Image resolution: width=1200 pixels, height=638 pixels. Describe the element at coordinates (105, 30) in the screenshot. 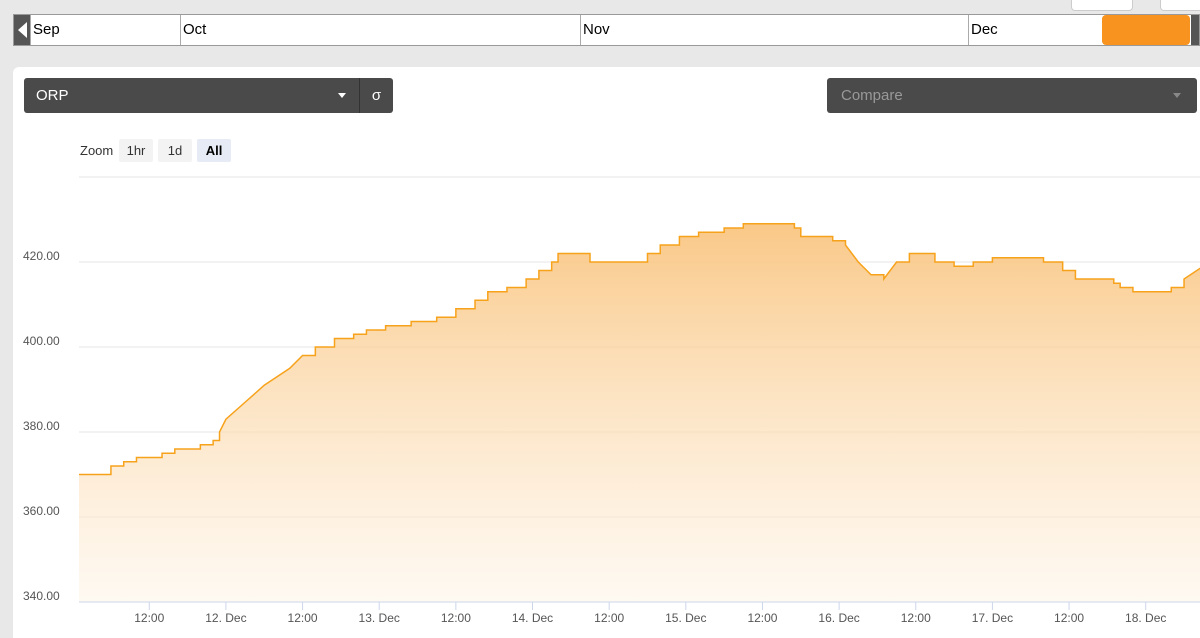

I see `navigator-month-sep: Sep` at that location.